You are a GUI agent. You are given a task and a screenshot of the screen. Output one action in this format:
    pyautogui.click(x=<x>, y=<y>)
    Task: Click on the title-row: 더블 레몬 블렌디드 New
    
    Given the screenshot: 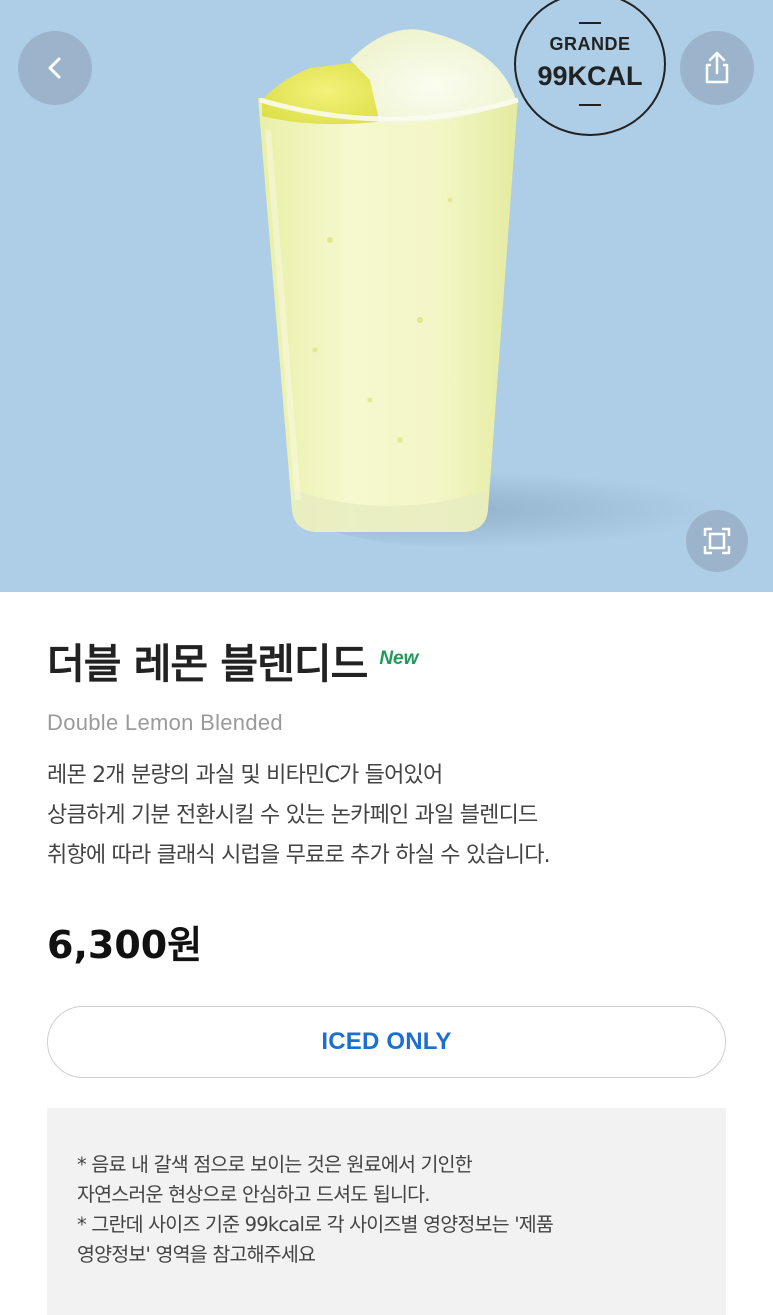 What is the action you would take?
    pyautogui.click(x=387, y=660)
    